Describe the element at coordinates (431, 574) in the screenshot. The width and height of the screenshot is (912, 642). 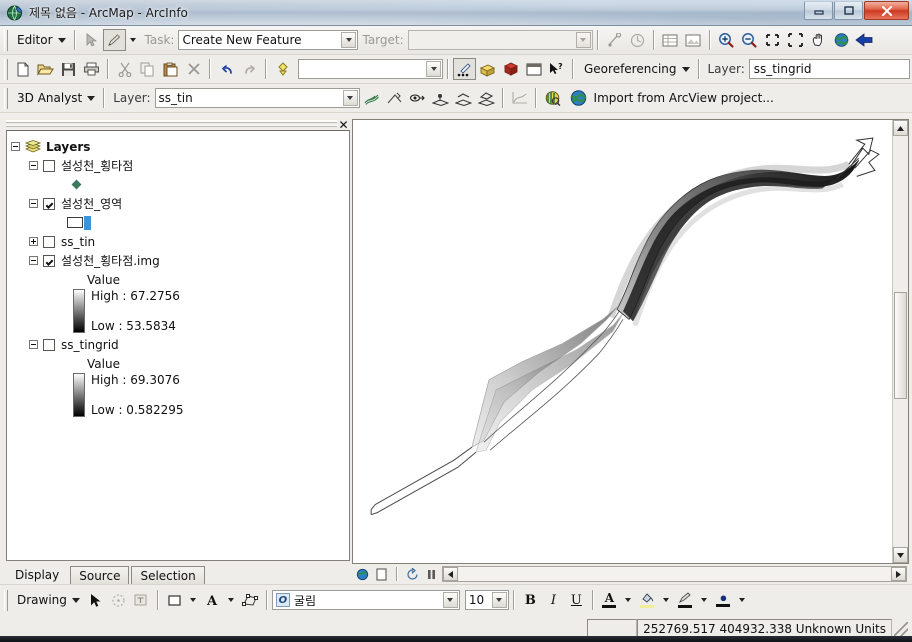
I see `pause-drawing-icon` at that location.